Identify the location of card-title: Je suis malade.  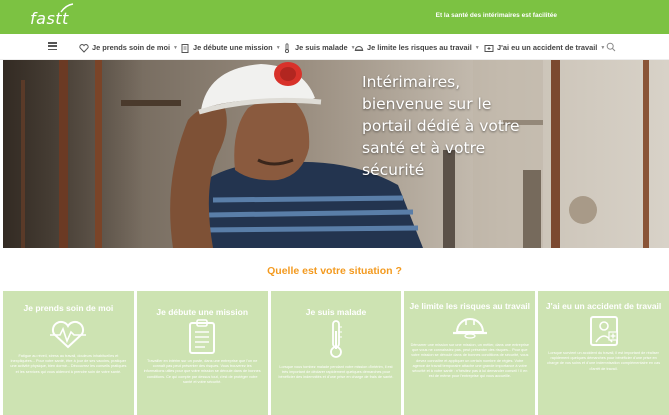
(336, 312).